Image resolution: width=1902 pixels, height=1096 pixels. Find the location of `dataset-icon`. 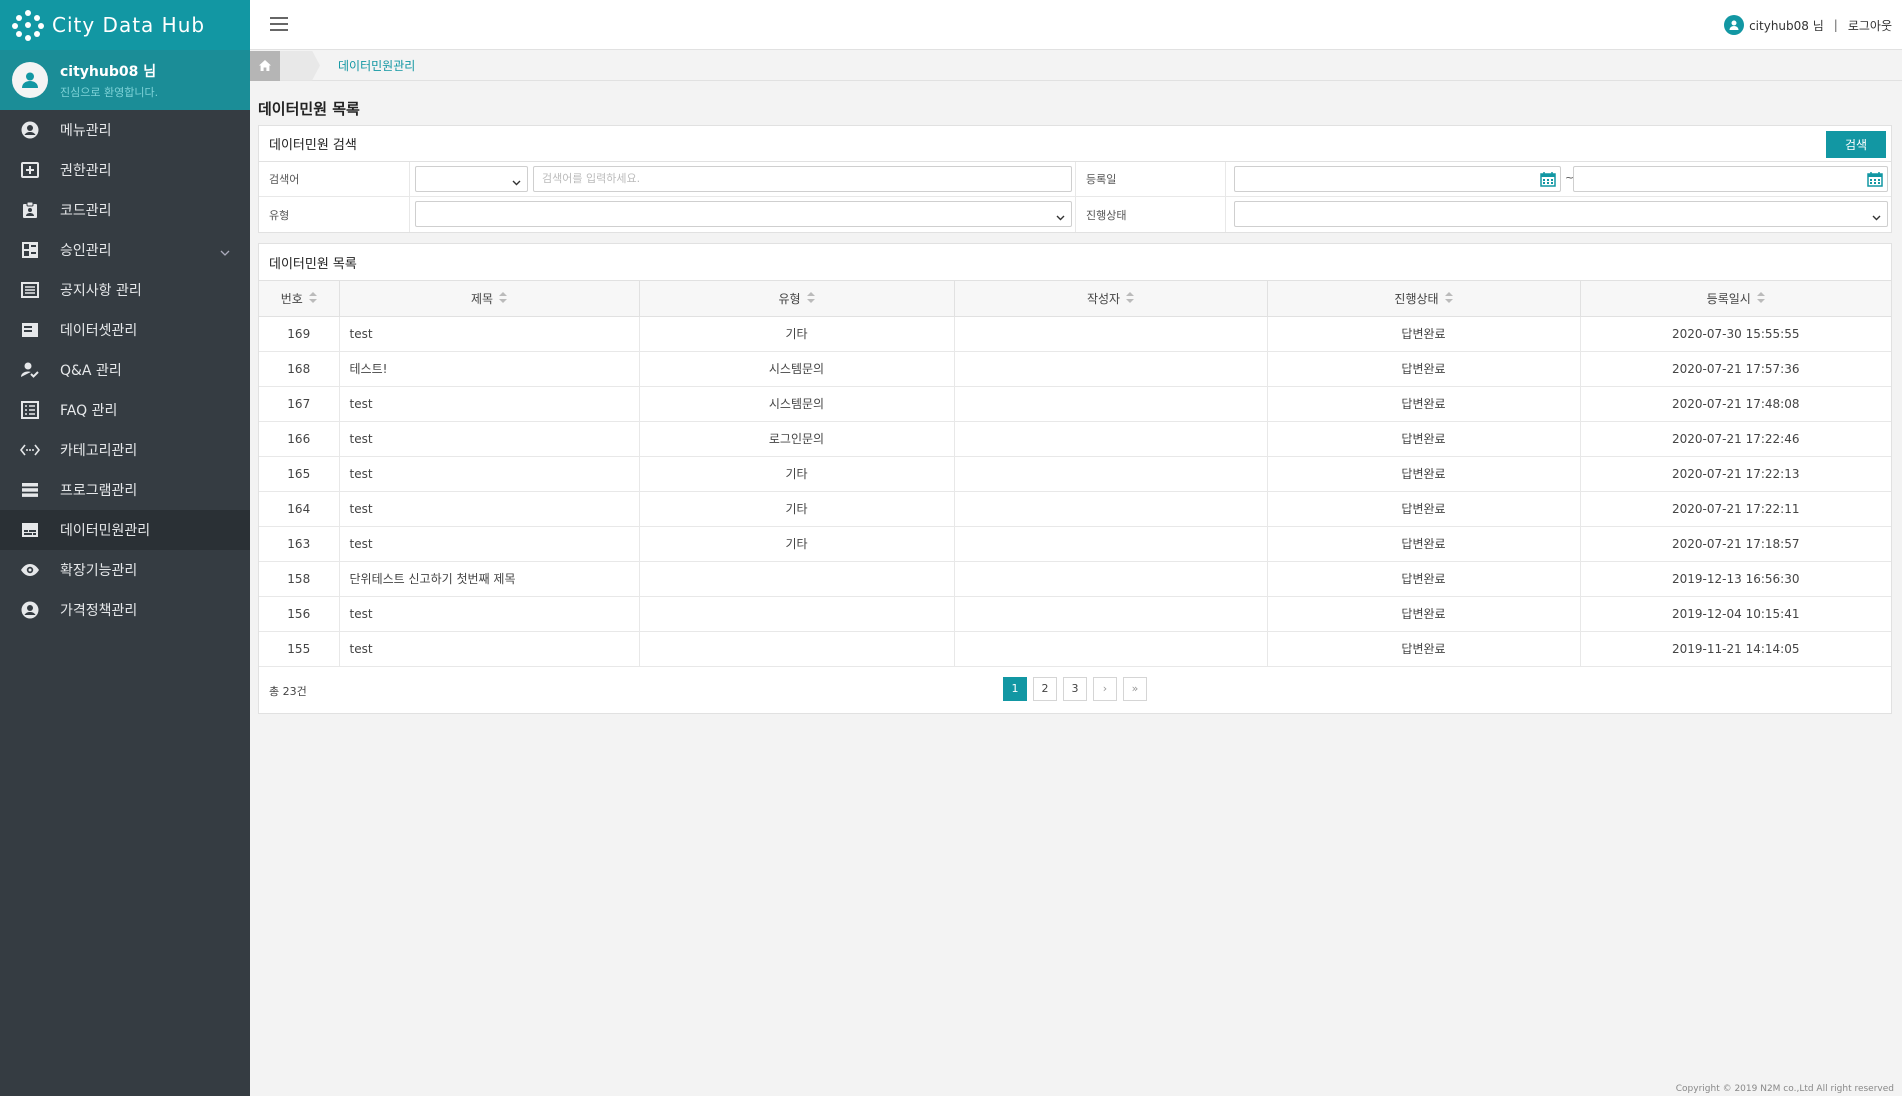

dataset-icon is located at coordinates (30, 330).